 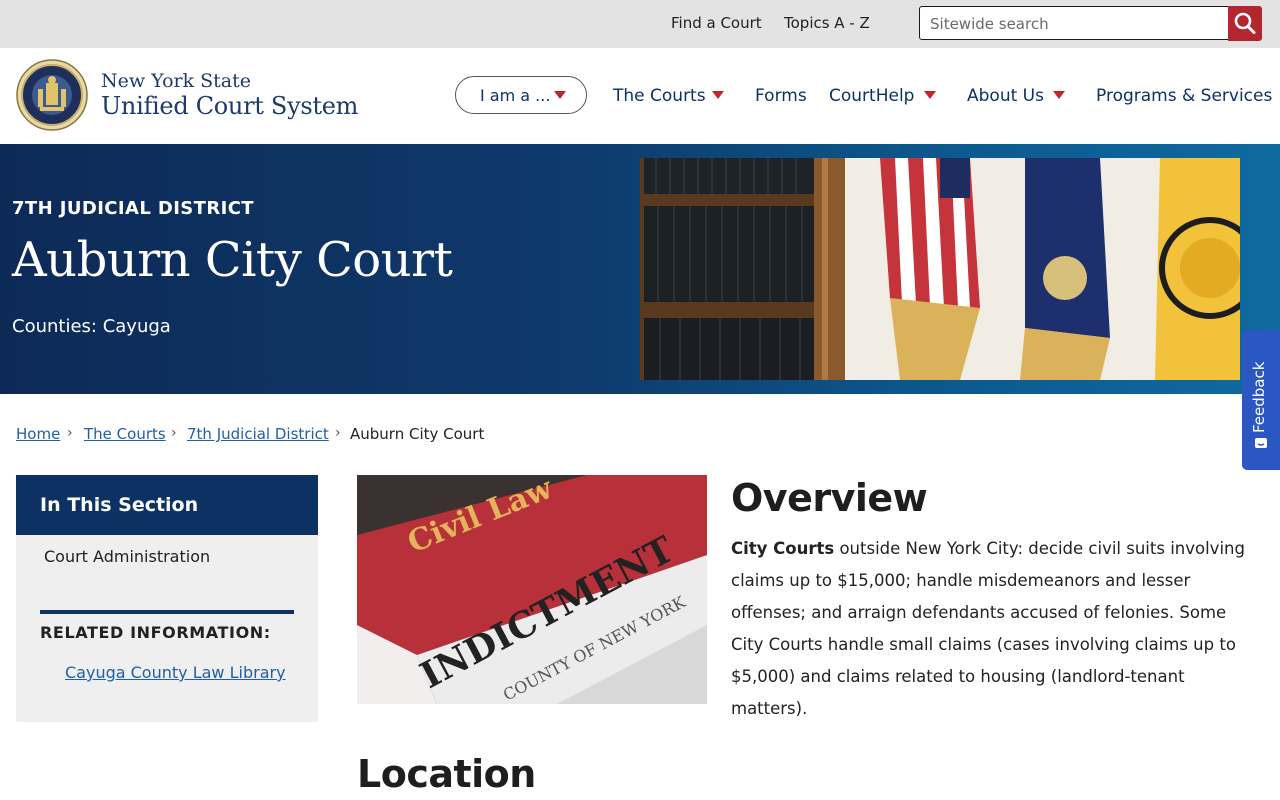 What do you see at coordinates (232, 260) in the screenshot?
I see `page-title: Auburn City Court` at bounding box center [232, 260].